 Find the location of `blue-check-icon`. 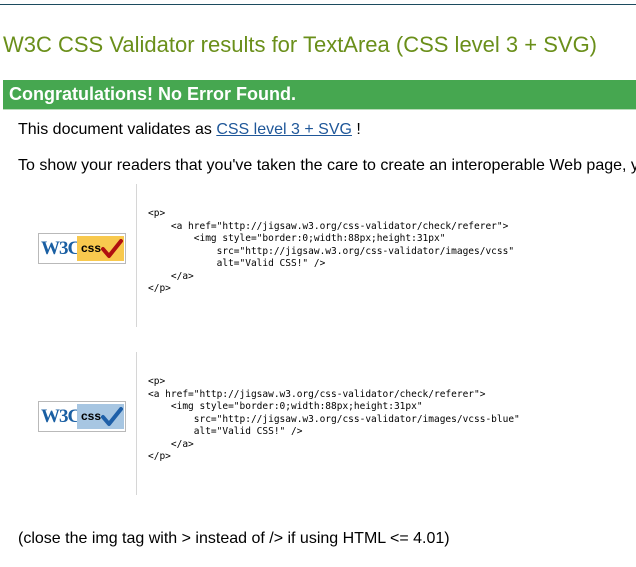

blue-check-icon is located at coordinates (112, 416).